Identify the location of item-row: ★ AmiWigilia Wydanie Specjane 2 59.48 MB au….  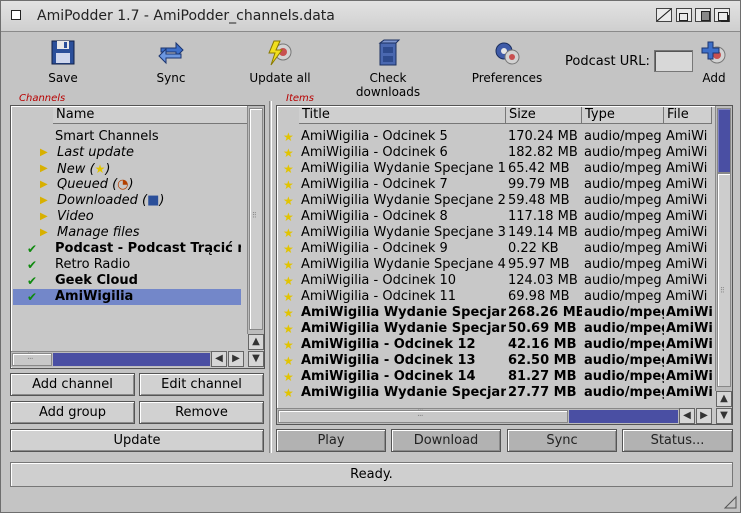
(496, 201).